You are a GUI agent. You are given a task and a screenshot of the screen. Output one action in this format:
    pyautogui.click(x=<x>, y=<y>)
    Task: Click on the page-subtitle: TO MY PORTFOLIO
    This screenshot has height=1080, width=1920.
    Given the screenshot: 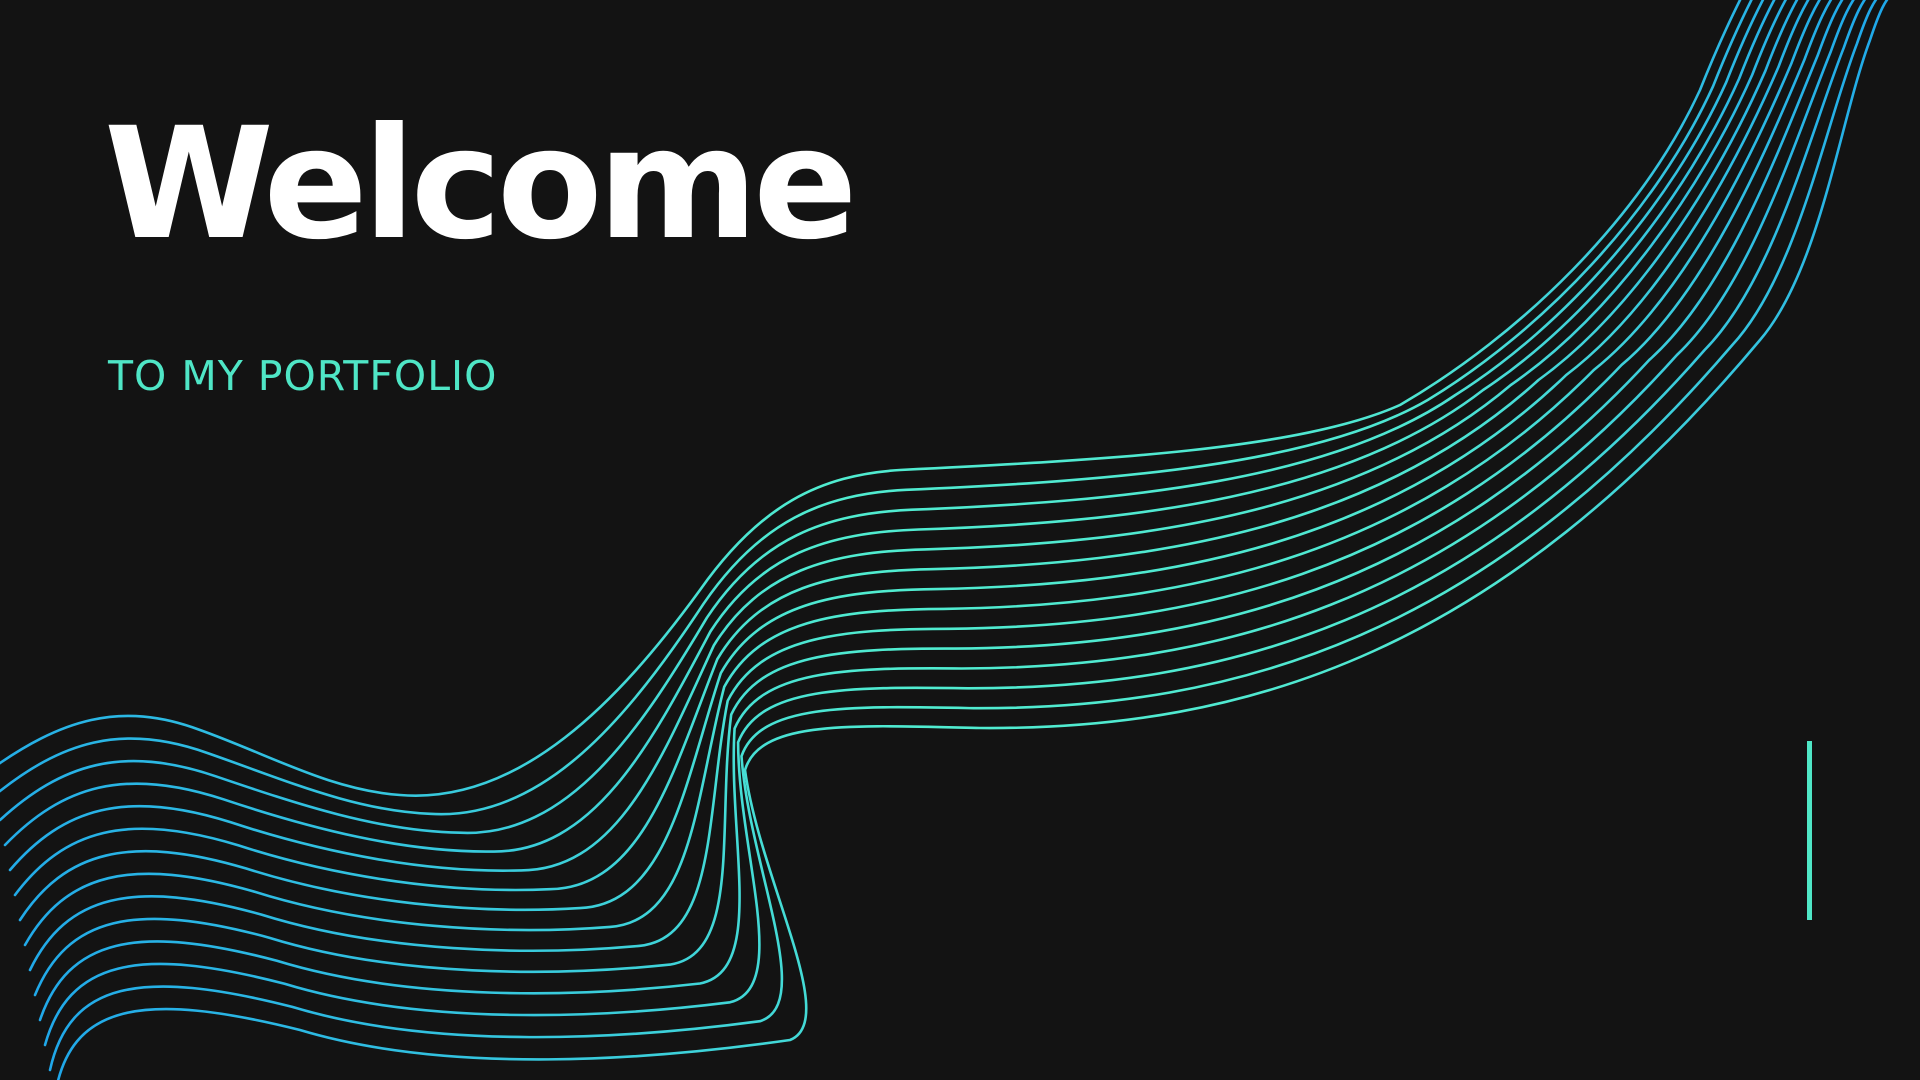 What is the action you would take?
    pyautogui.click(x=303, y=376)
    